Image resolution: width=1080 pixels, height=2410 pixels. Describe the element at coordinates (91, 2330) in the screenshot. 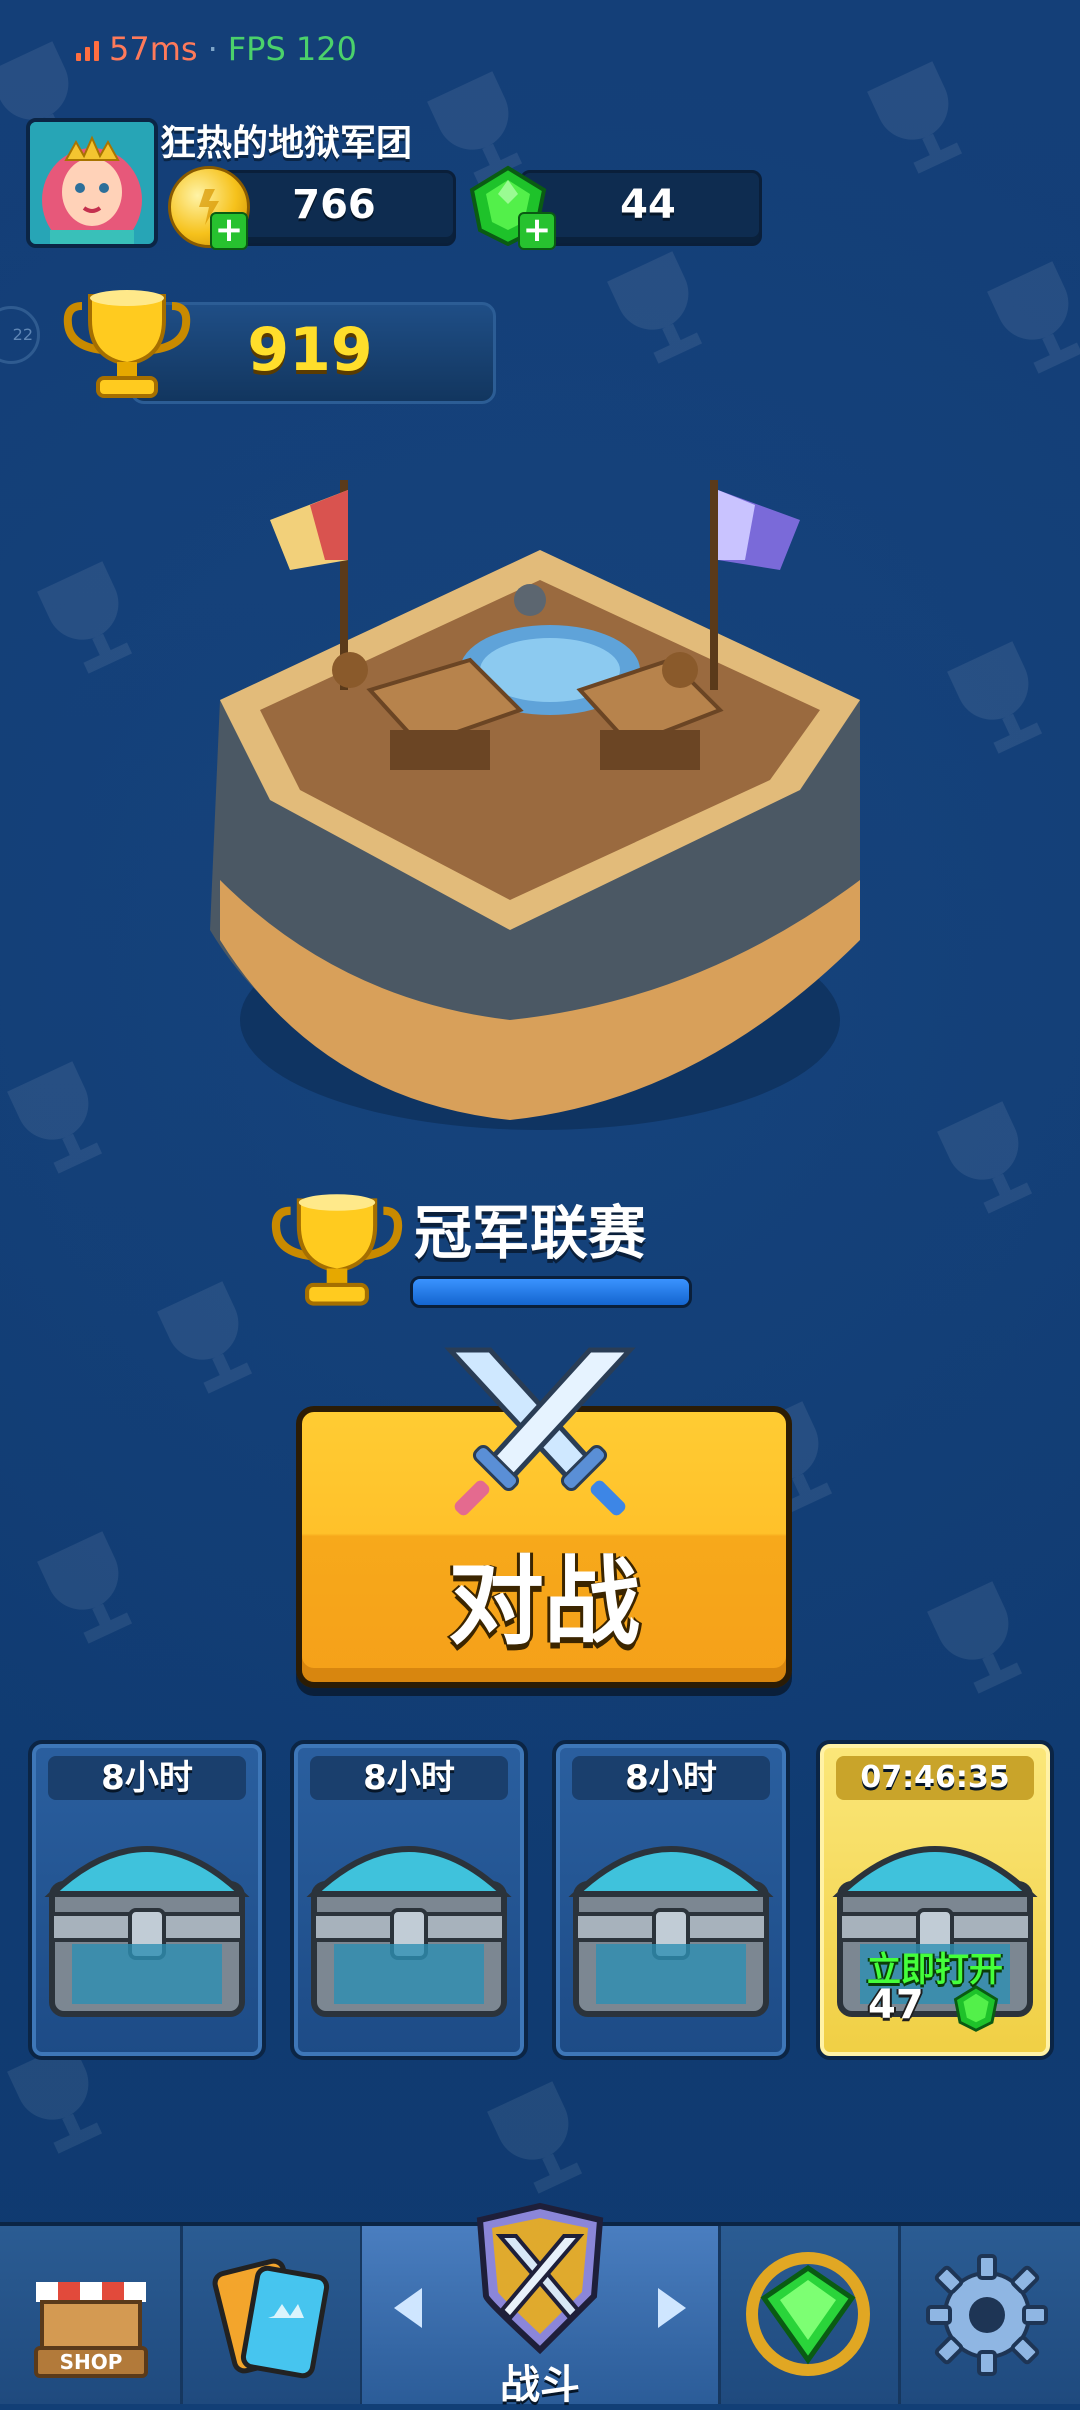

I see `shop-icon: SHOP` at that location.